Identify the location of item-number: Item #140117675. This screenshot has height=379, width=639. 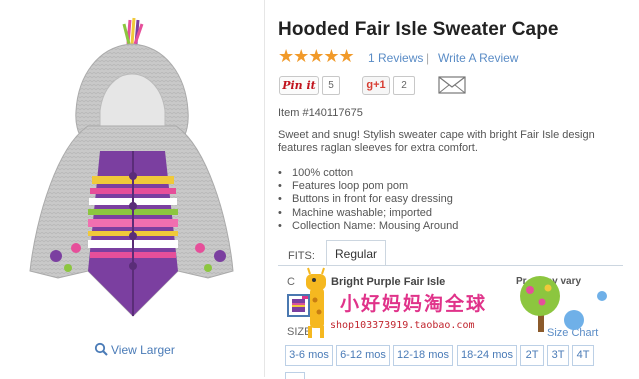
(320, 113).